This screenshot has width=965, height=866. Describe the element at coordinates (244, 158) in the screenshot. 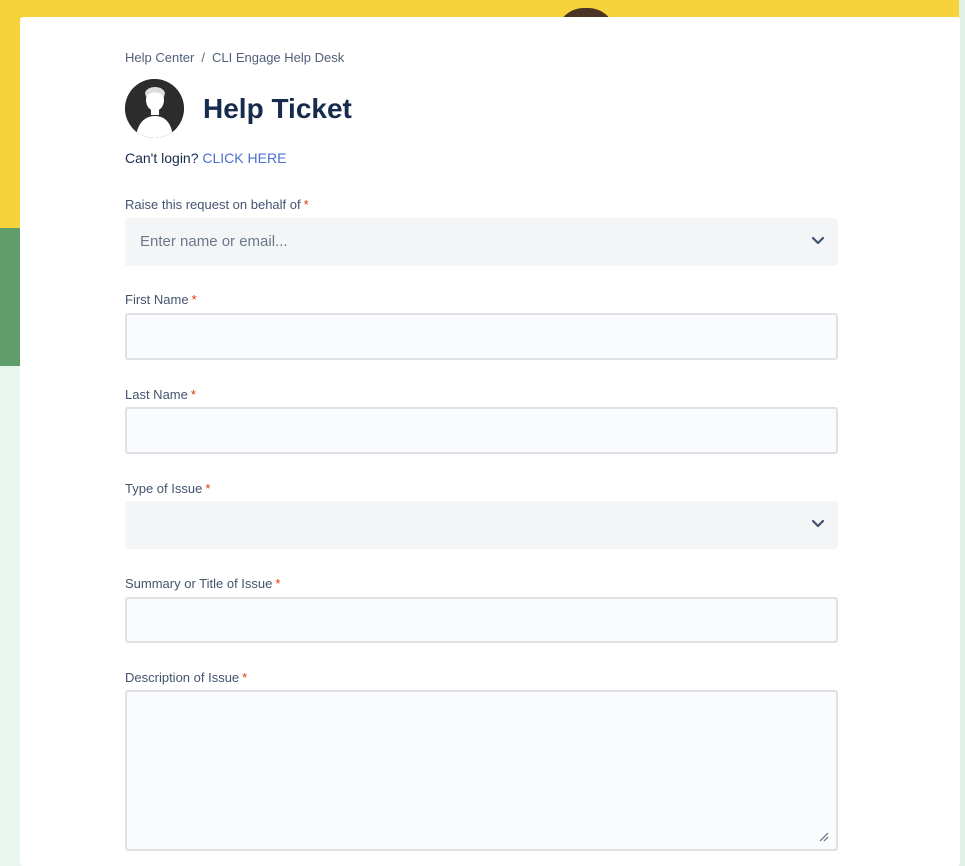

I see `click-here-link: CLICK HERE` at that location.